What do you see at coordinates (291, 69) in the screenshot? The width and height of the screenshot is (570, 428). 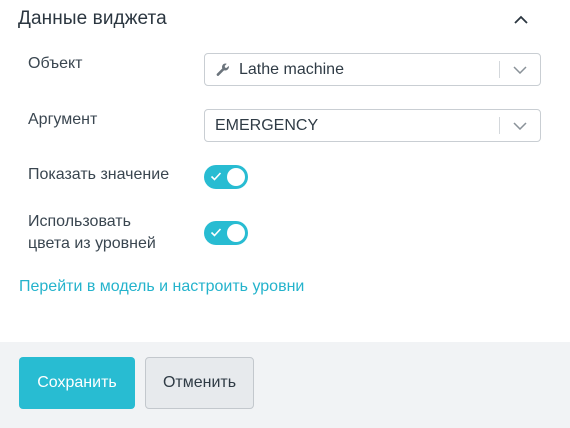 I see `object-select-value: Lathe machine` at bounding box center [291, 69].